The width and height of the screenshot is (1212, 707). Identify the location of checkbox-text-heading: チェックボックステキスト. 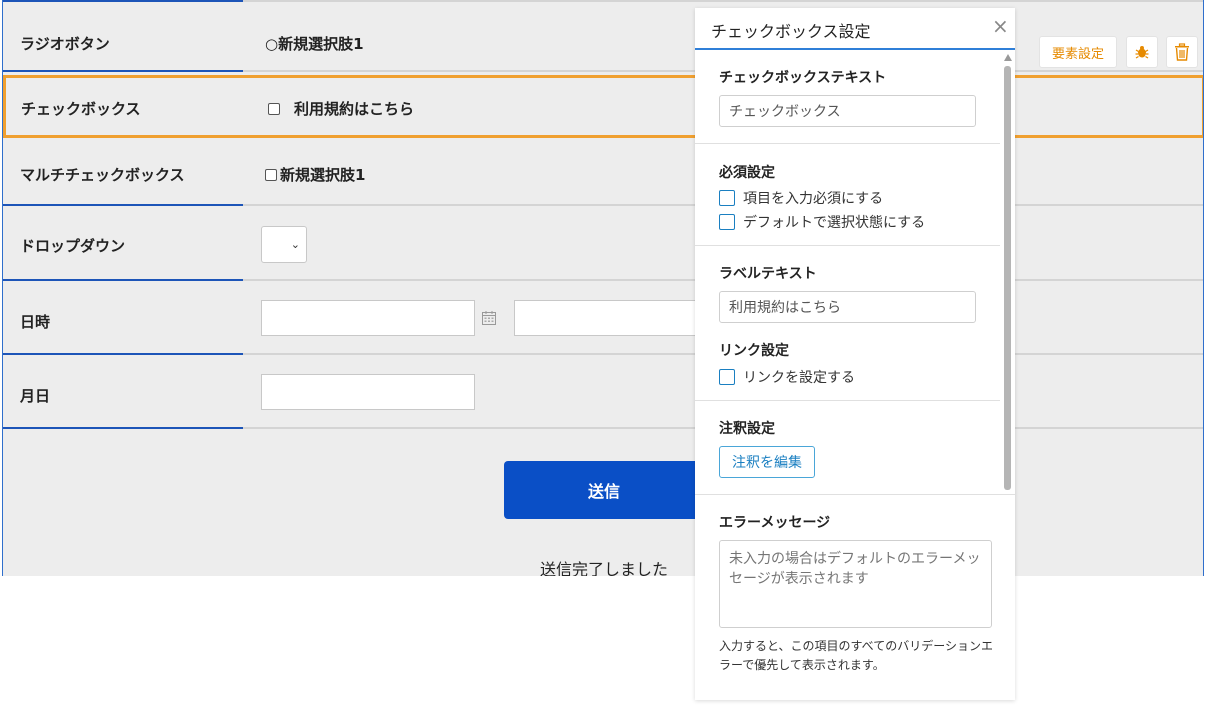
(803, 78).